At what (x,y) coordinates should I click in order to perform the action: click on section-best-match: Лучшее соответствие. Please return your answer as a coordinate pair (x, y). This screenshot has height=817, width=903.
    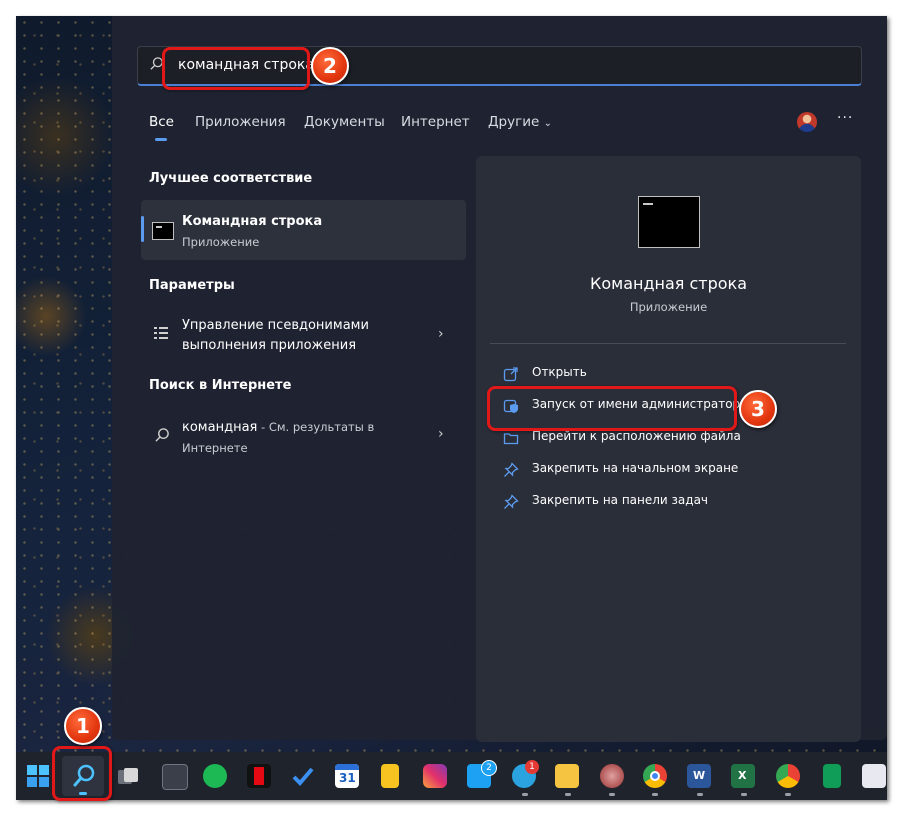
    Looking at the image, I should click on (231, 178).